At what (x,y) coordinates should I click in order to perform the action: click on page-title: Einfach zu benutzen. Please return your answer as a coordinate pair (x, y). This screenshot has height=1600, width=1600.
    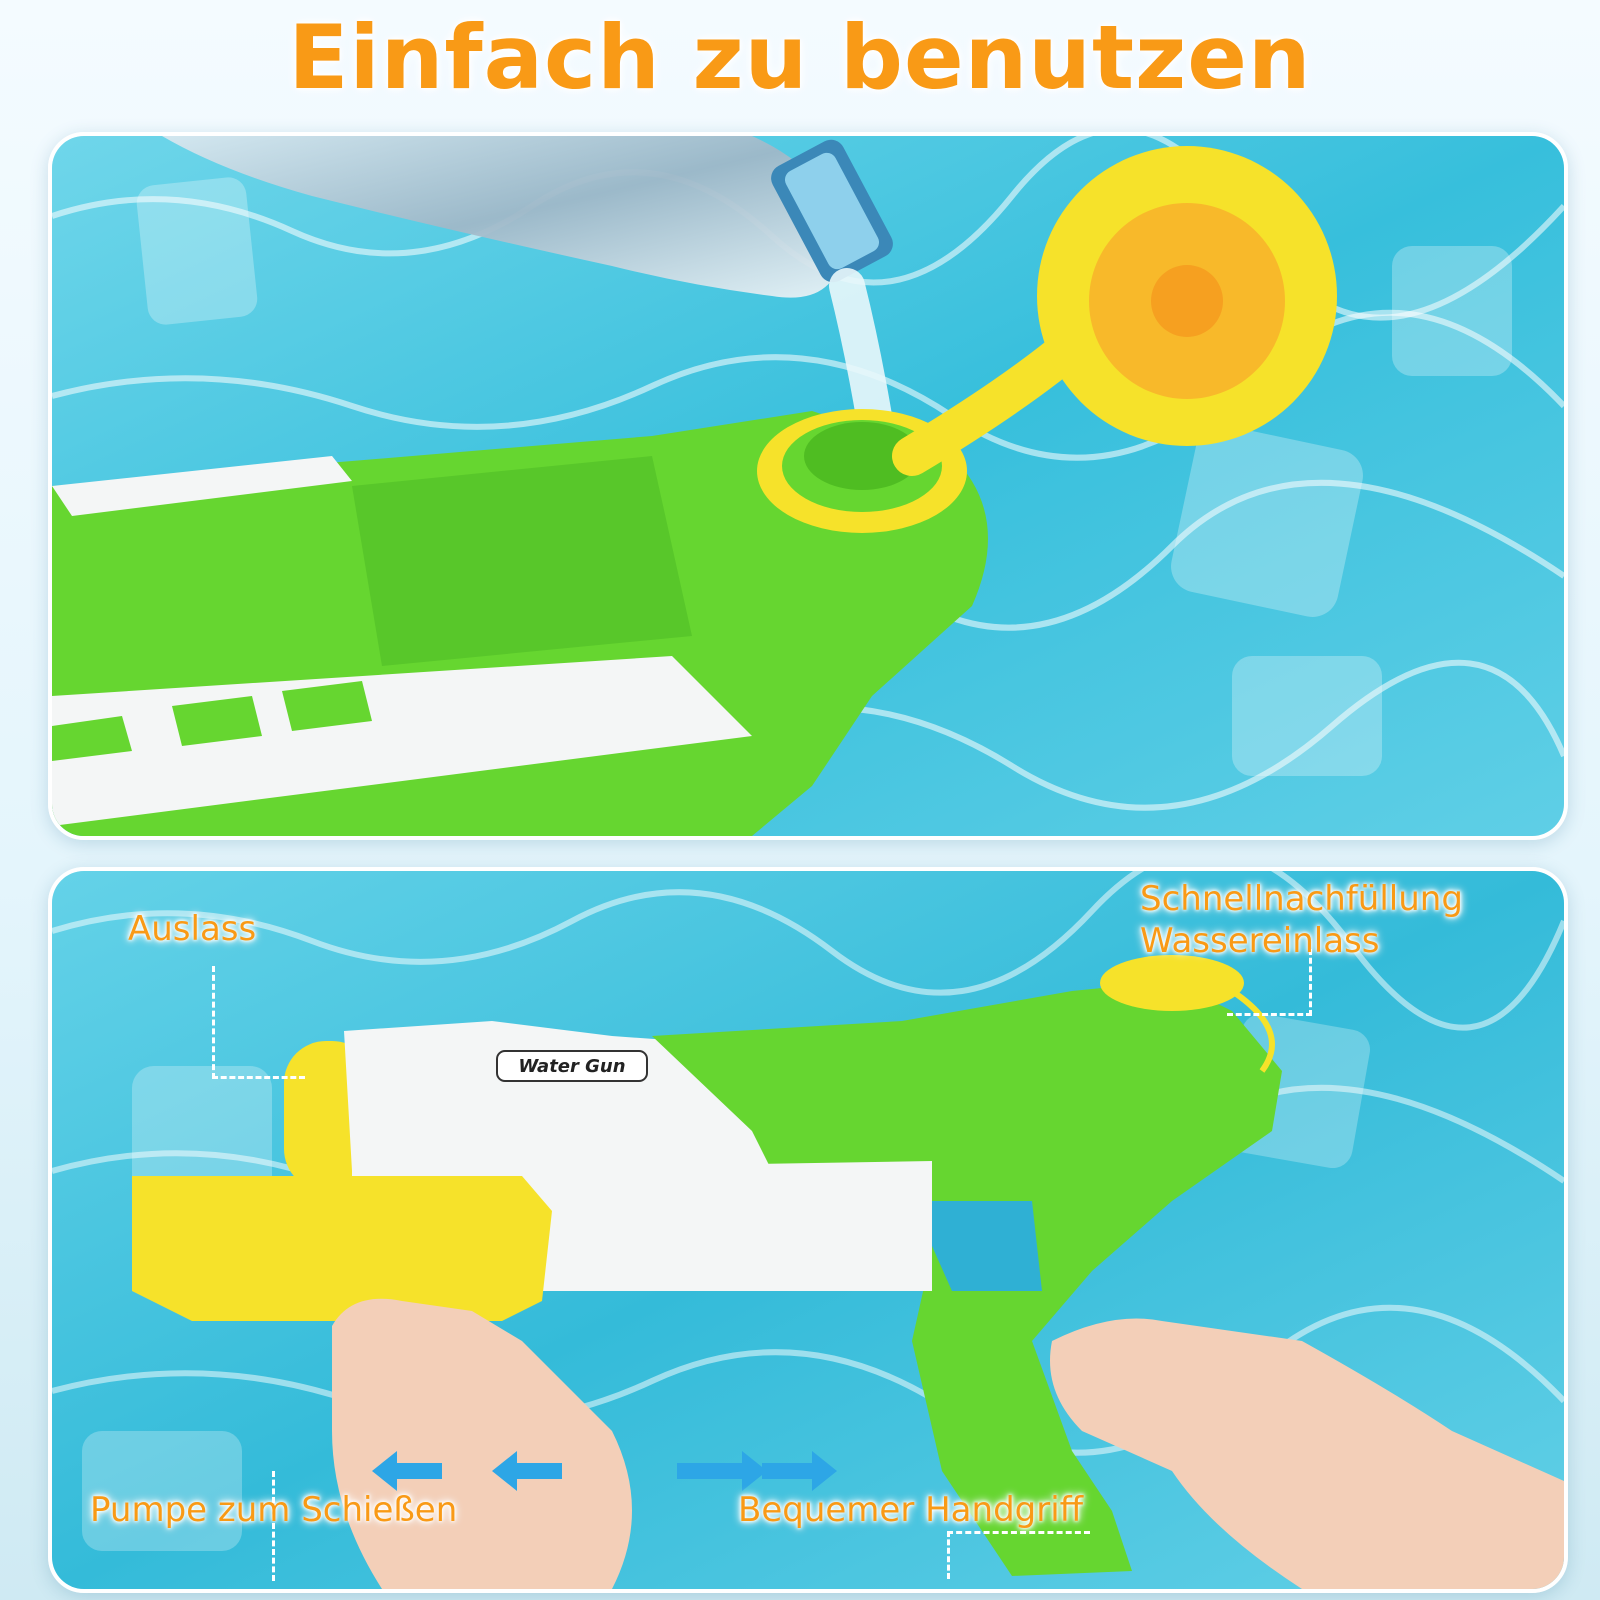
    Looking at the image, I should click on (800, 57).